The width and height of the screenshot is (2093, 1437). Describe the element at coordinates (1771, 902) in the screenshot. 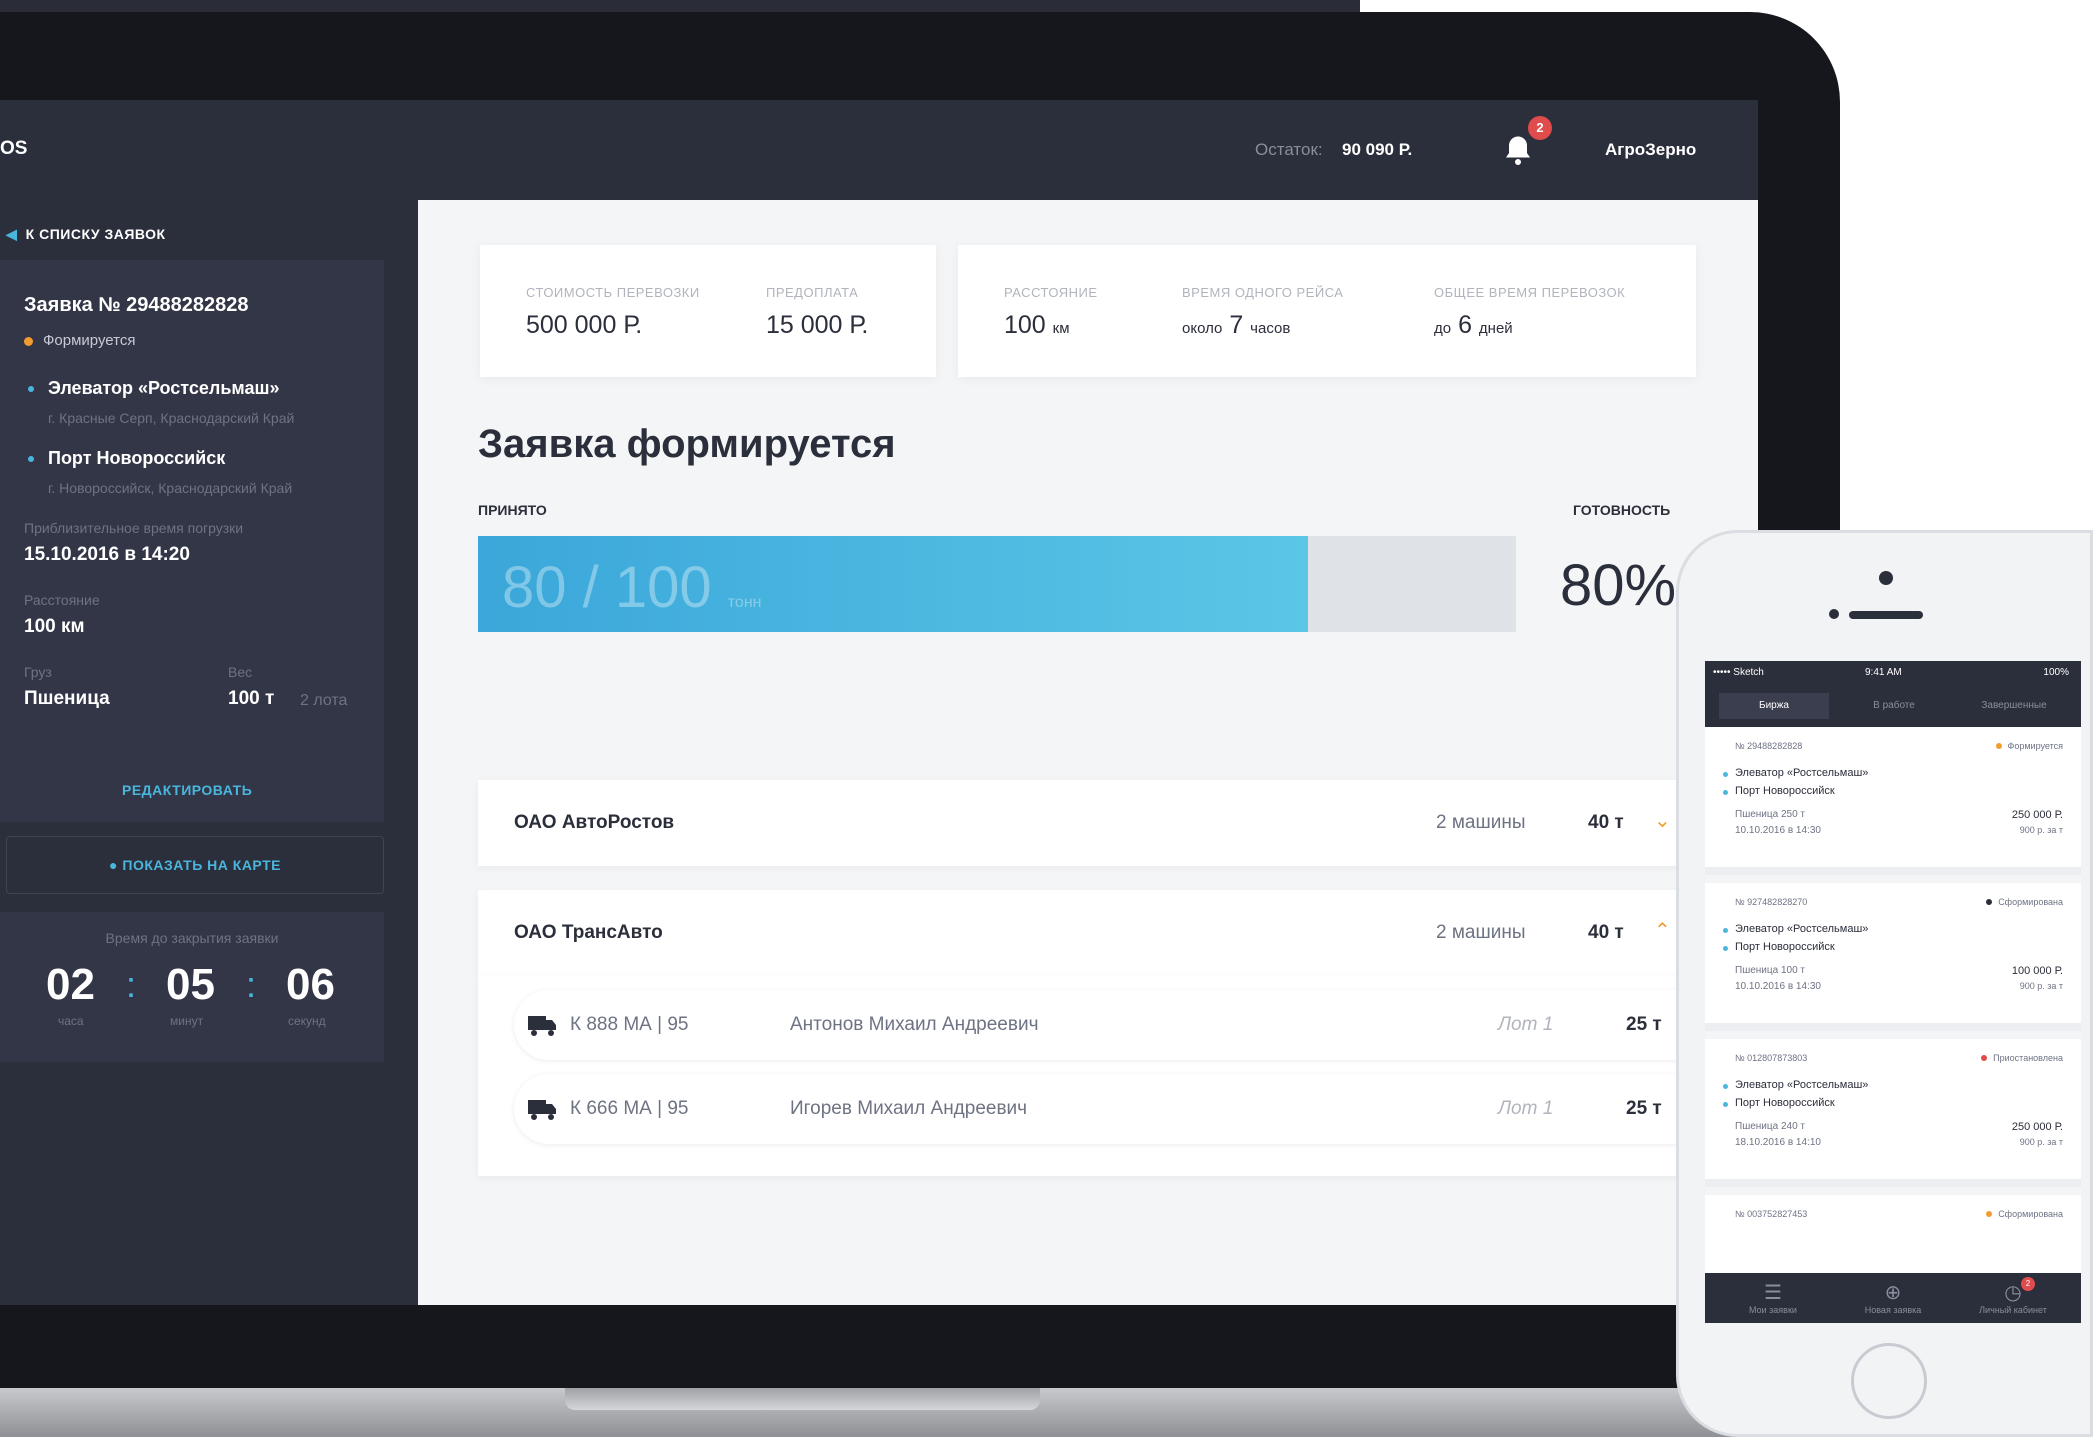

I see `order-number: № 927482828270` at that location.